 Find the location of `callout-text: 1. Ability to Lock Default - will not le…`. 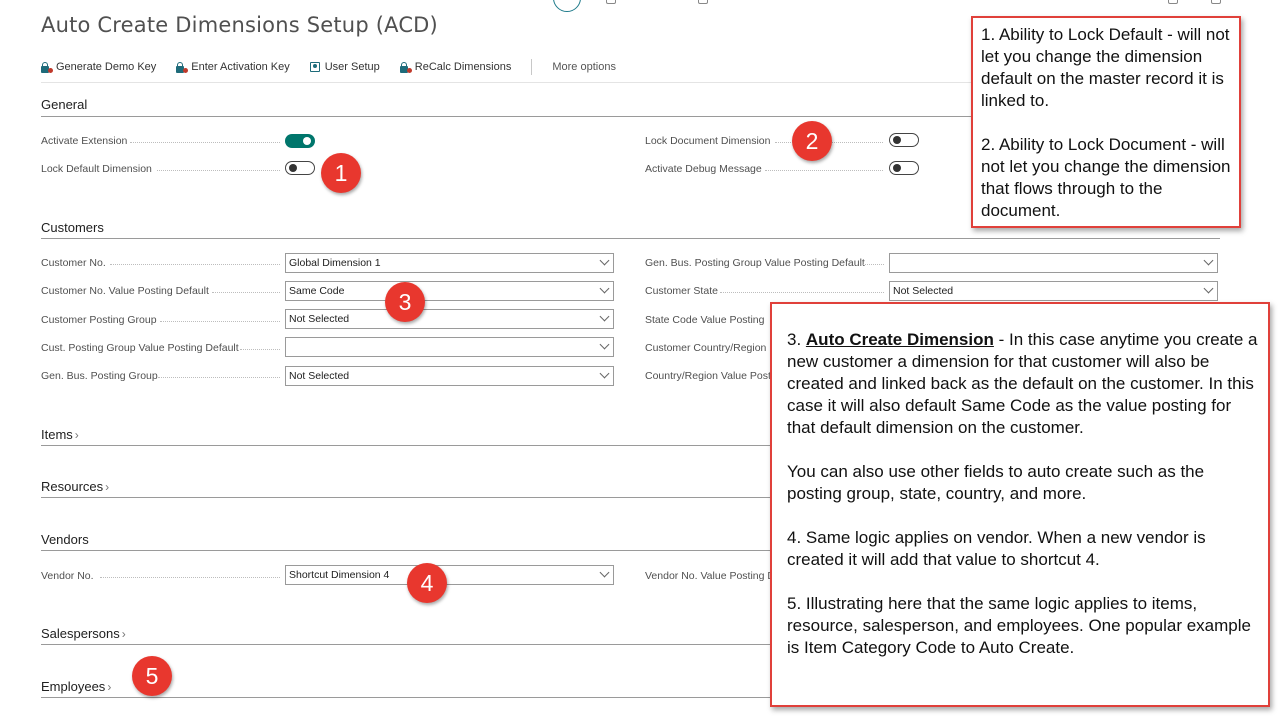

callout-text: 1. Ability to Lock Default - will not le… is located at coordinates (1105, 67).